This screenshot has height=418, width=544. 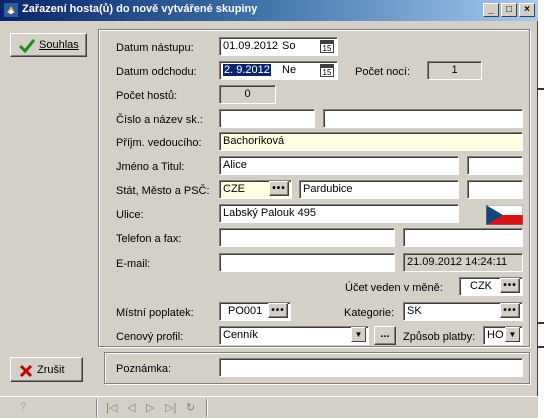 What do you see at coordinates (495, 335) in the screenshot?
I see `payment-value: HO` at bounding box center [495, 335].